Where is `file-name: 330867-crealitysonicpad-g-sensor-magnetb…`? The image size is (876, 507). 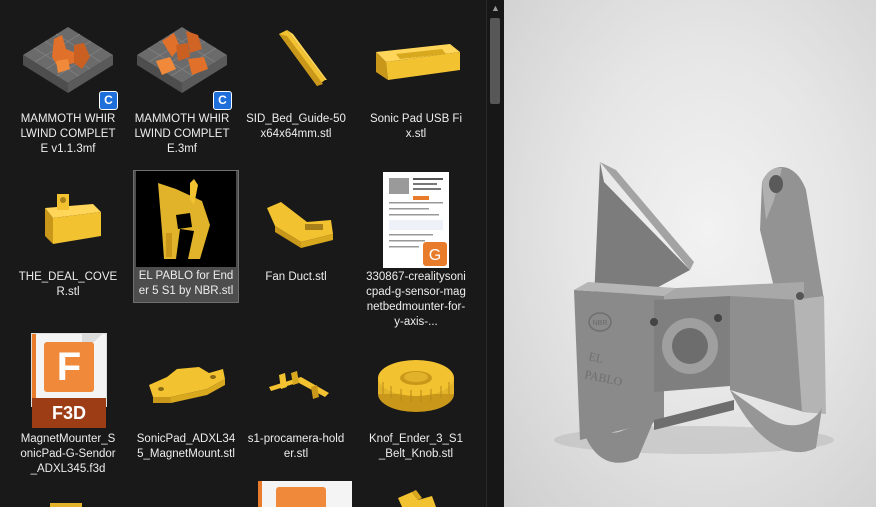
file-name: 330867-crealitysonicpad-g-sensor-magnetb… is located at coordinates (416, 299).